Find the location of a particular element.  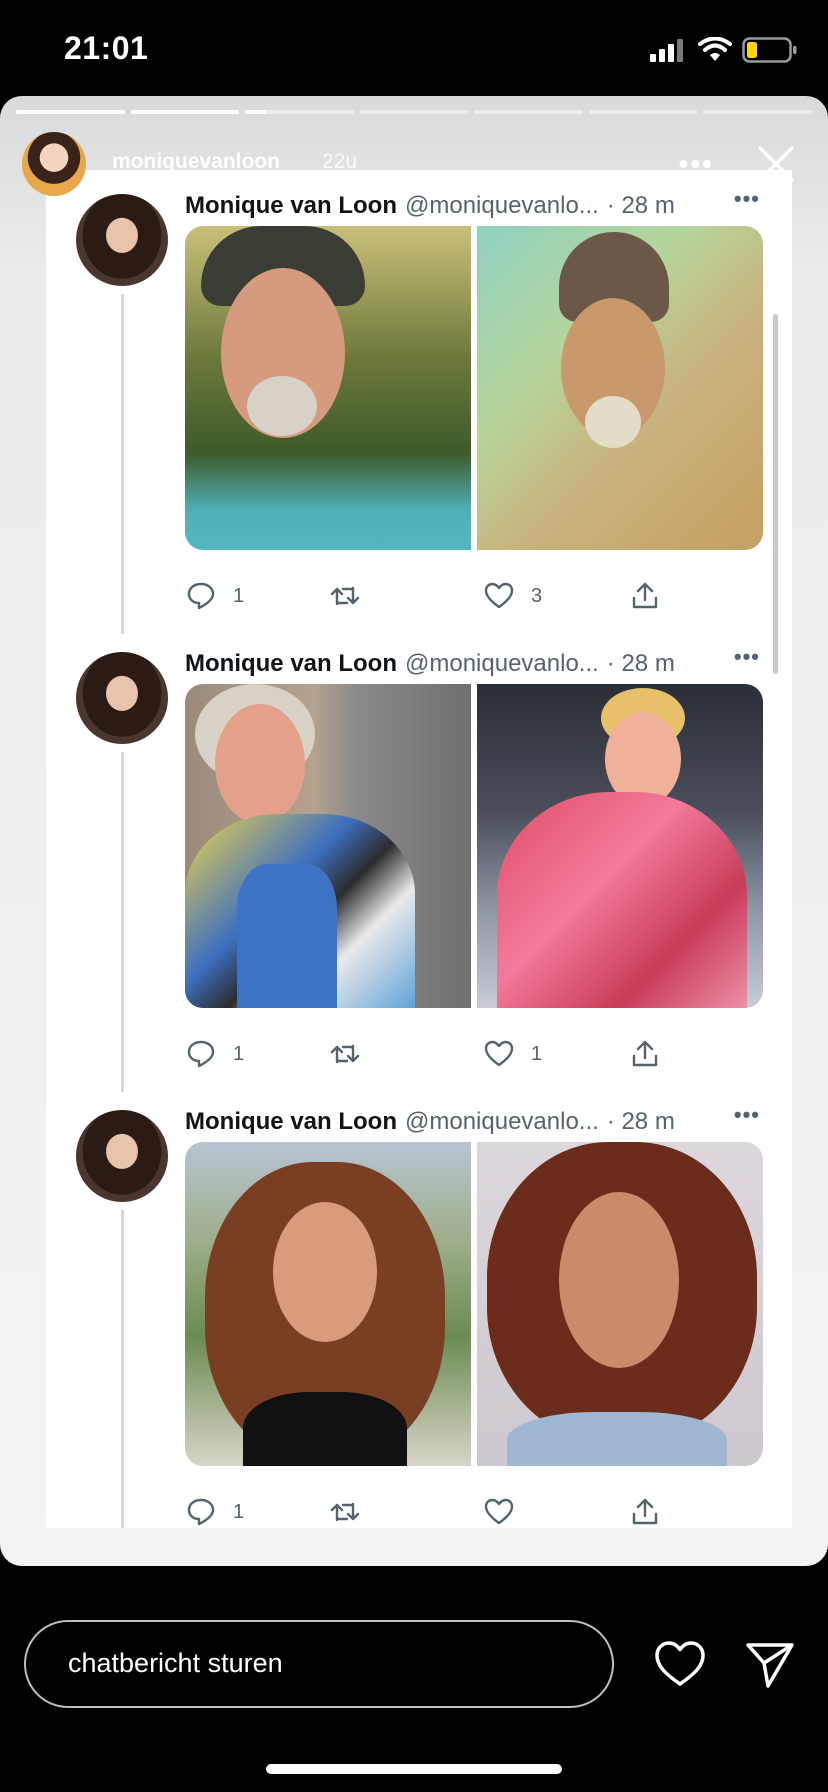

like-story-heart-icon is located at coordinates (680, 1664).